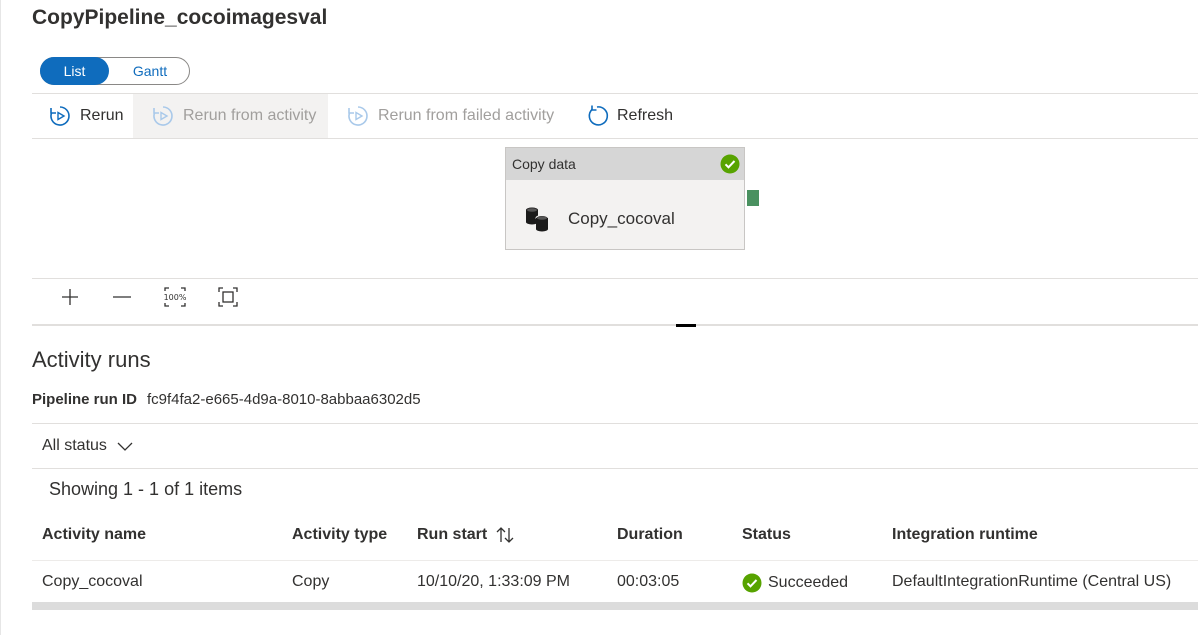  What do you see at coordinates (615, 278) in the screenshot?
I see `canvas-divider` at bounding box center [615, 278].